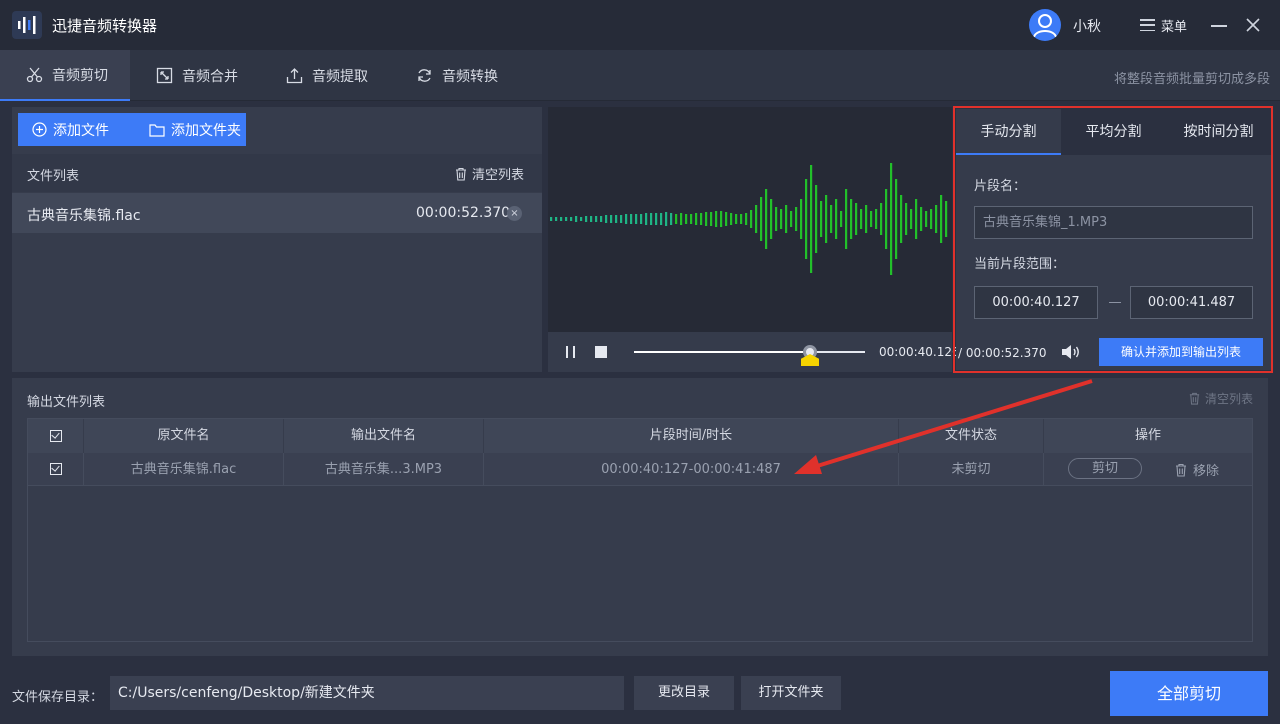 The width and height of the screenshot is (1280, 724). What do you see at coordinates (1181, 352) in the screenshot?
I see `confirm-add-button: 确认并添加到输出列表` at bounding box center [1181, 352].